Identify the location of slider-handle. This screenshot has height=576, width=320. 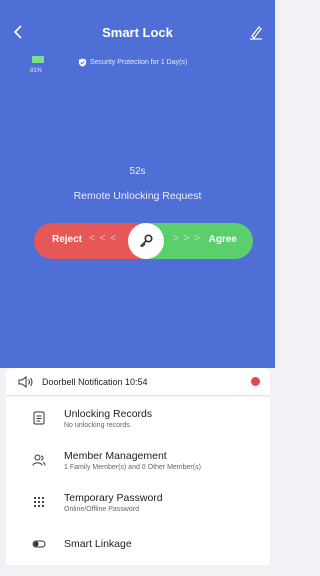
(146, 241).